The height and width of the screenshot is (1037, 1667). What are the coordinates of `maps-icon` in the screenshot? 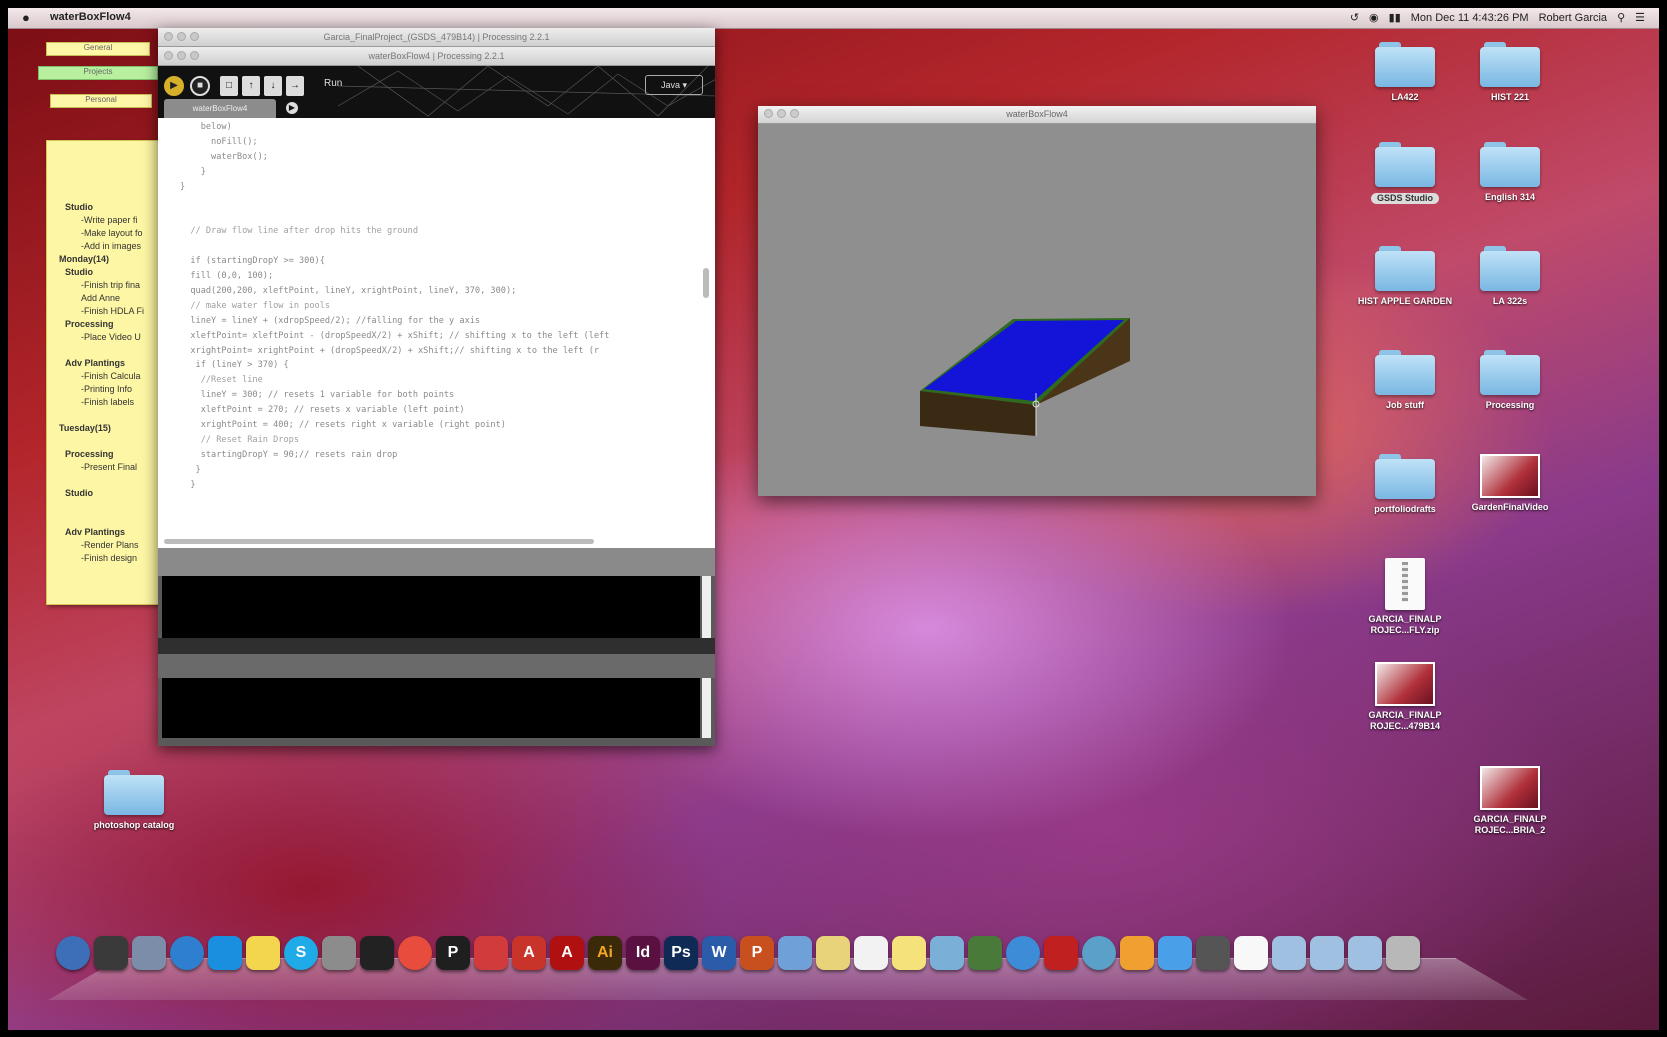 It's located at (1099, 953).